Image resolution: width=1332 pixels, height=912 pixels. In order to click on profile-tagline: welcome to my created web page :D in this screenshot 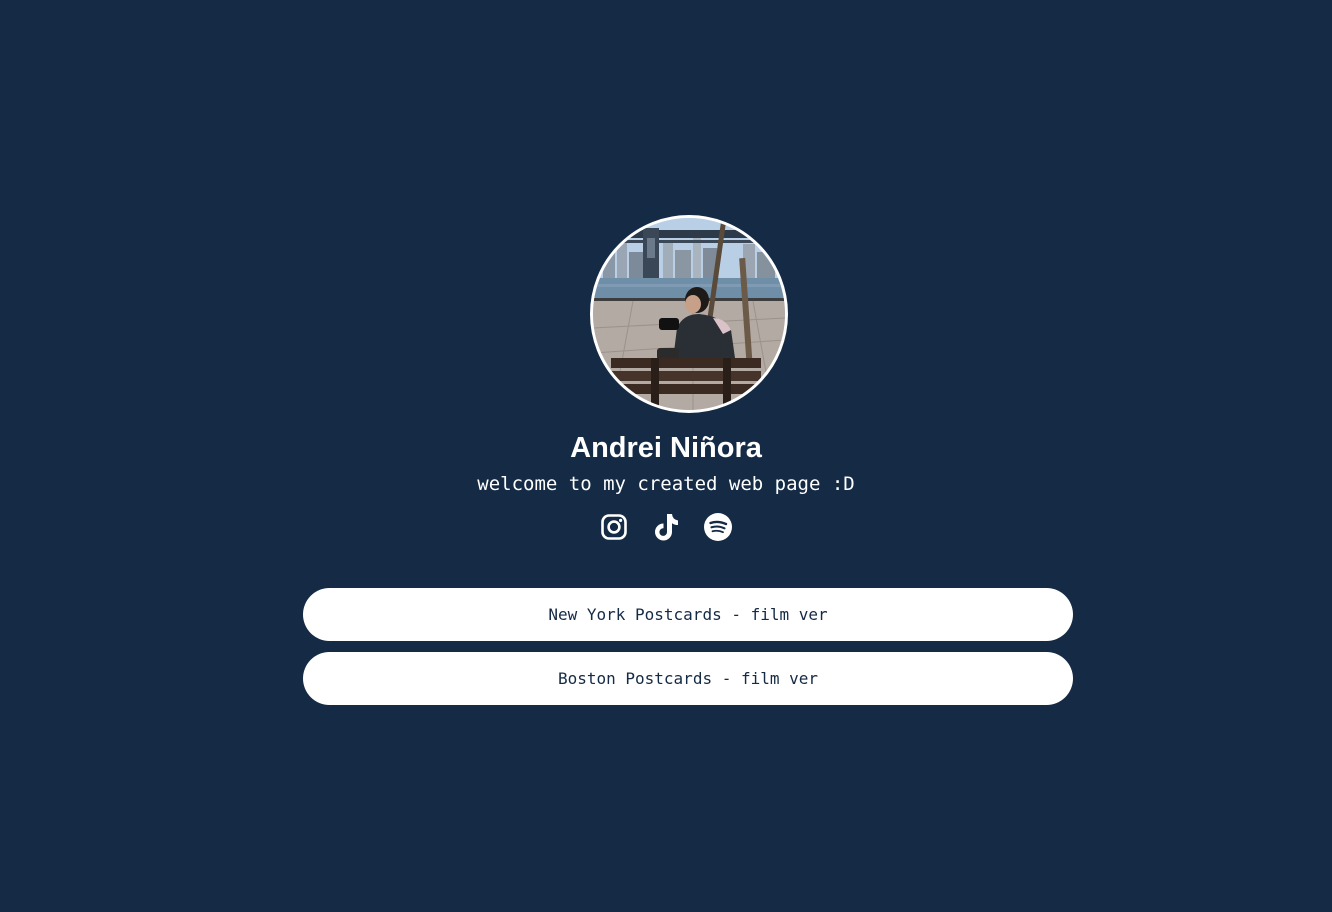, I will do `click(666, 484)`.